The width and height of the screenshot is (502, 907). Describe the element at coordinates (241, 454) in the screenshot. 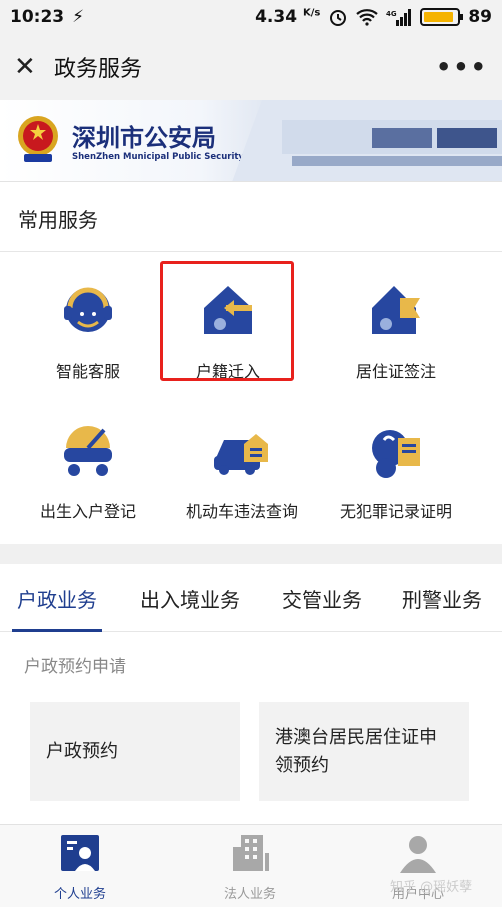

I see `vehicle-violation-icon` at that location.